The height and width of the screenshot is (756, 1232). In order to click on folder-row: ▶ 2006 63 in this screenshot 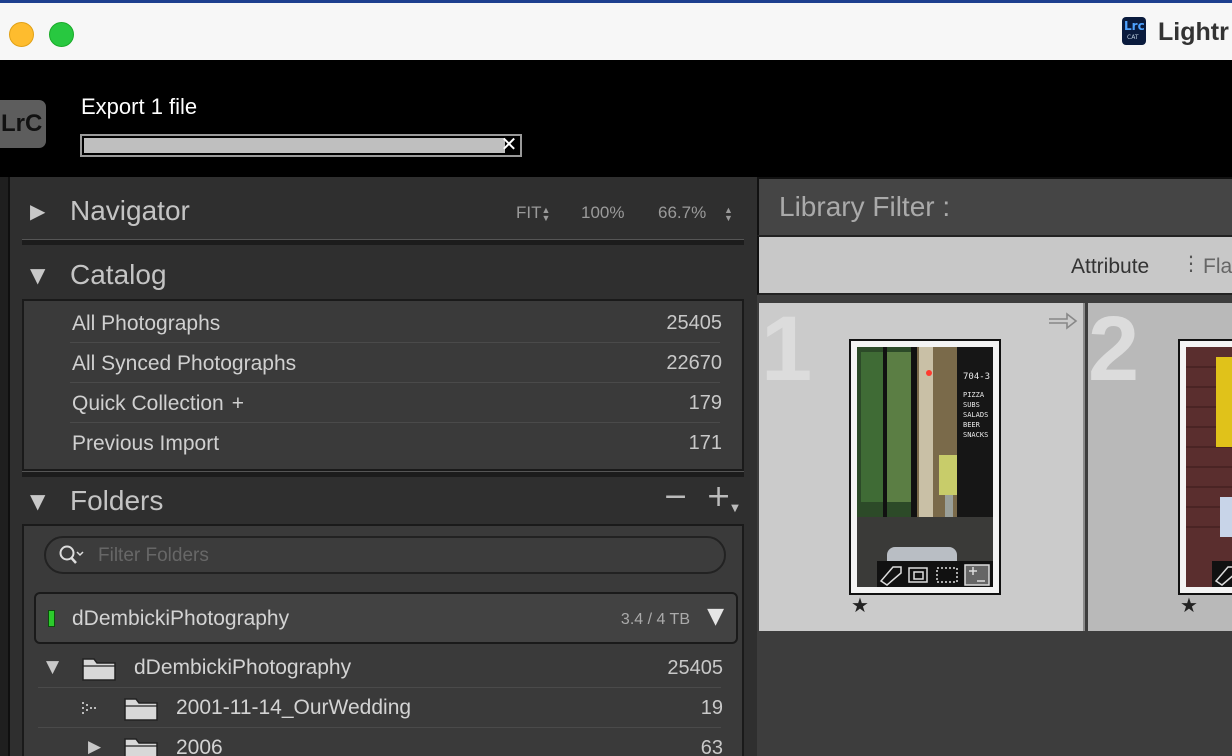, I will do `click(380, 742)`.